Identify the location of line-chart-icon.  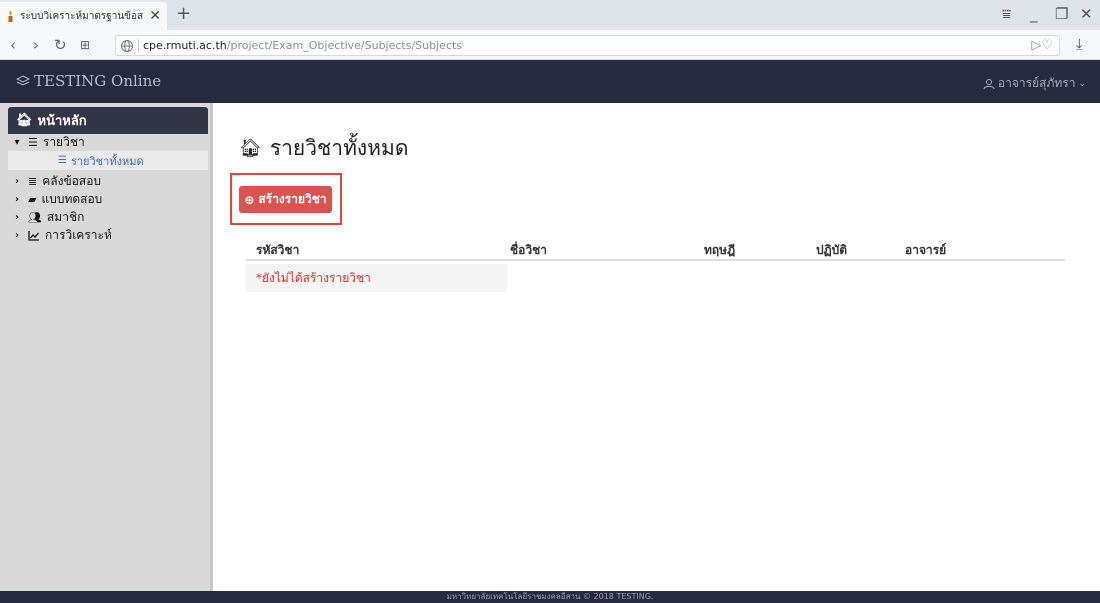
(33, 236).